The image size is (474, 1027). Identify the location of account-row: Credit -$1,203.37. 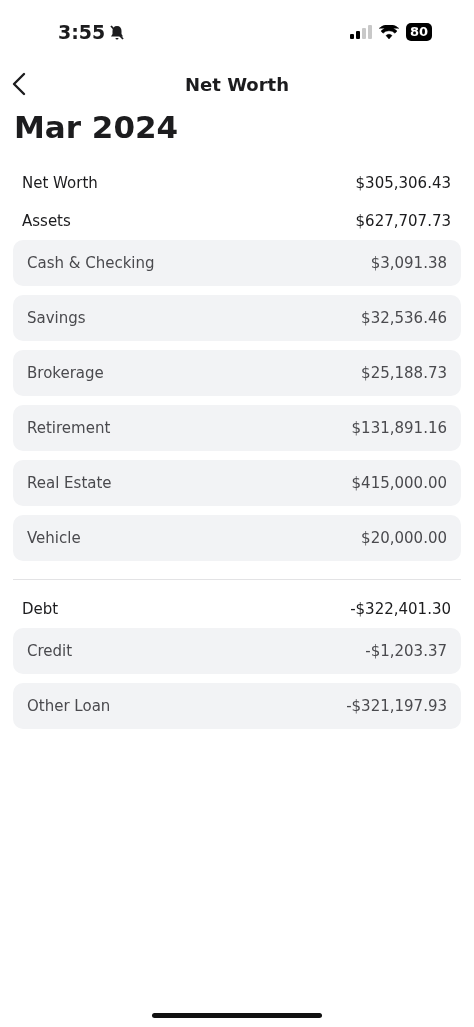
(237, 651).